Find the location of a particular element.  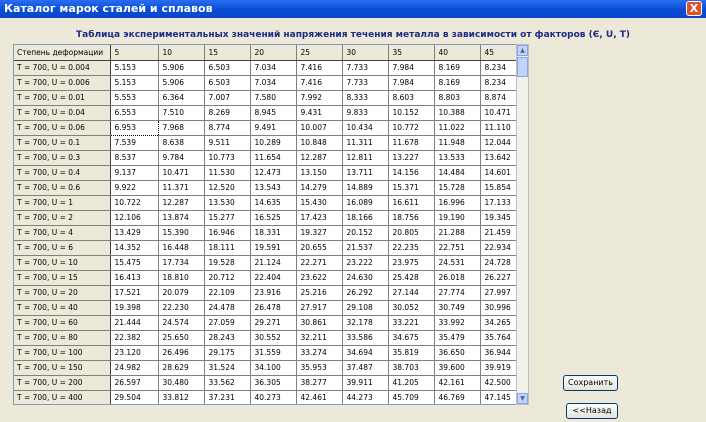

table-cell: 6.553 is located at coordinates (134, 113).